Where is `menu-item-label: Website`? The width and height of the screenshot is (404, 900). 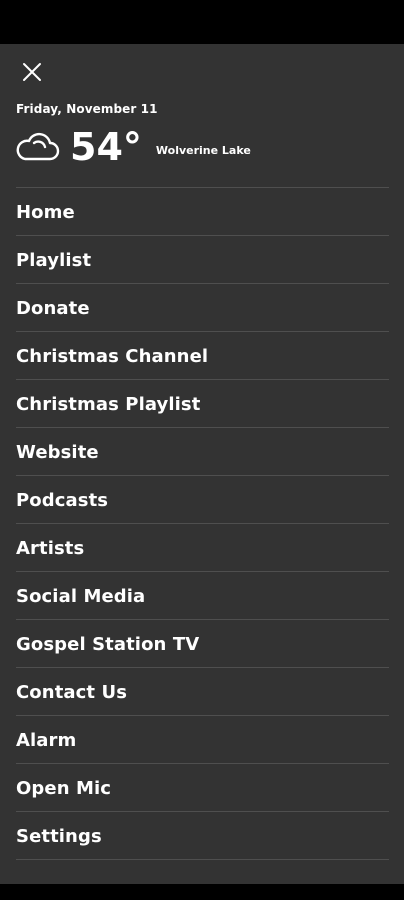
menu-item-label: Website is located at coordinates (57, 452).